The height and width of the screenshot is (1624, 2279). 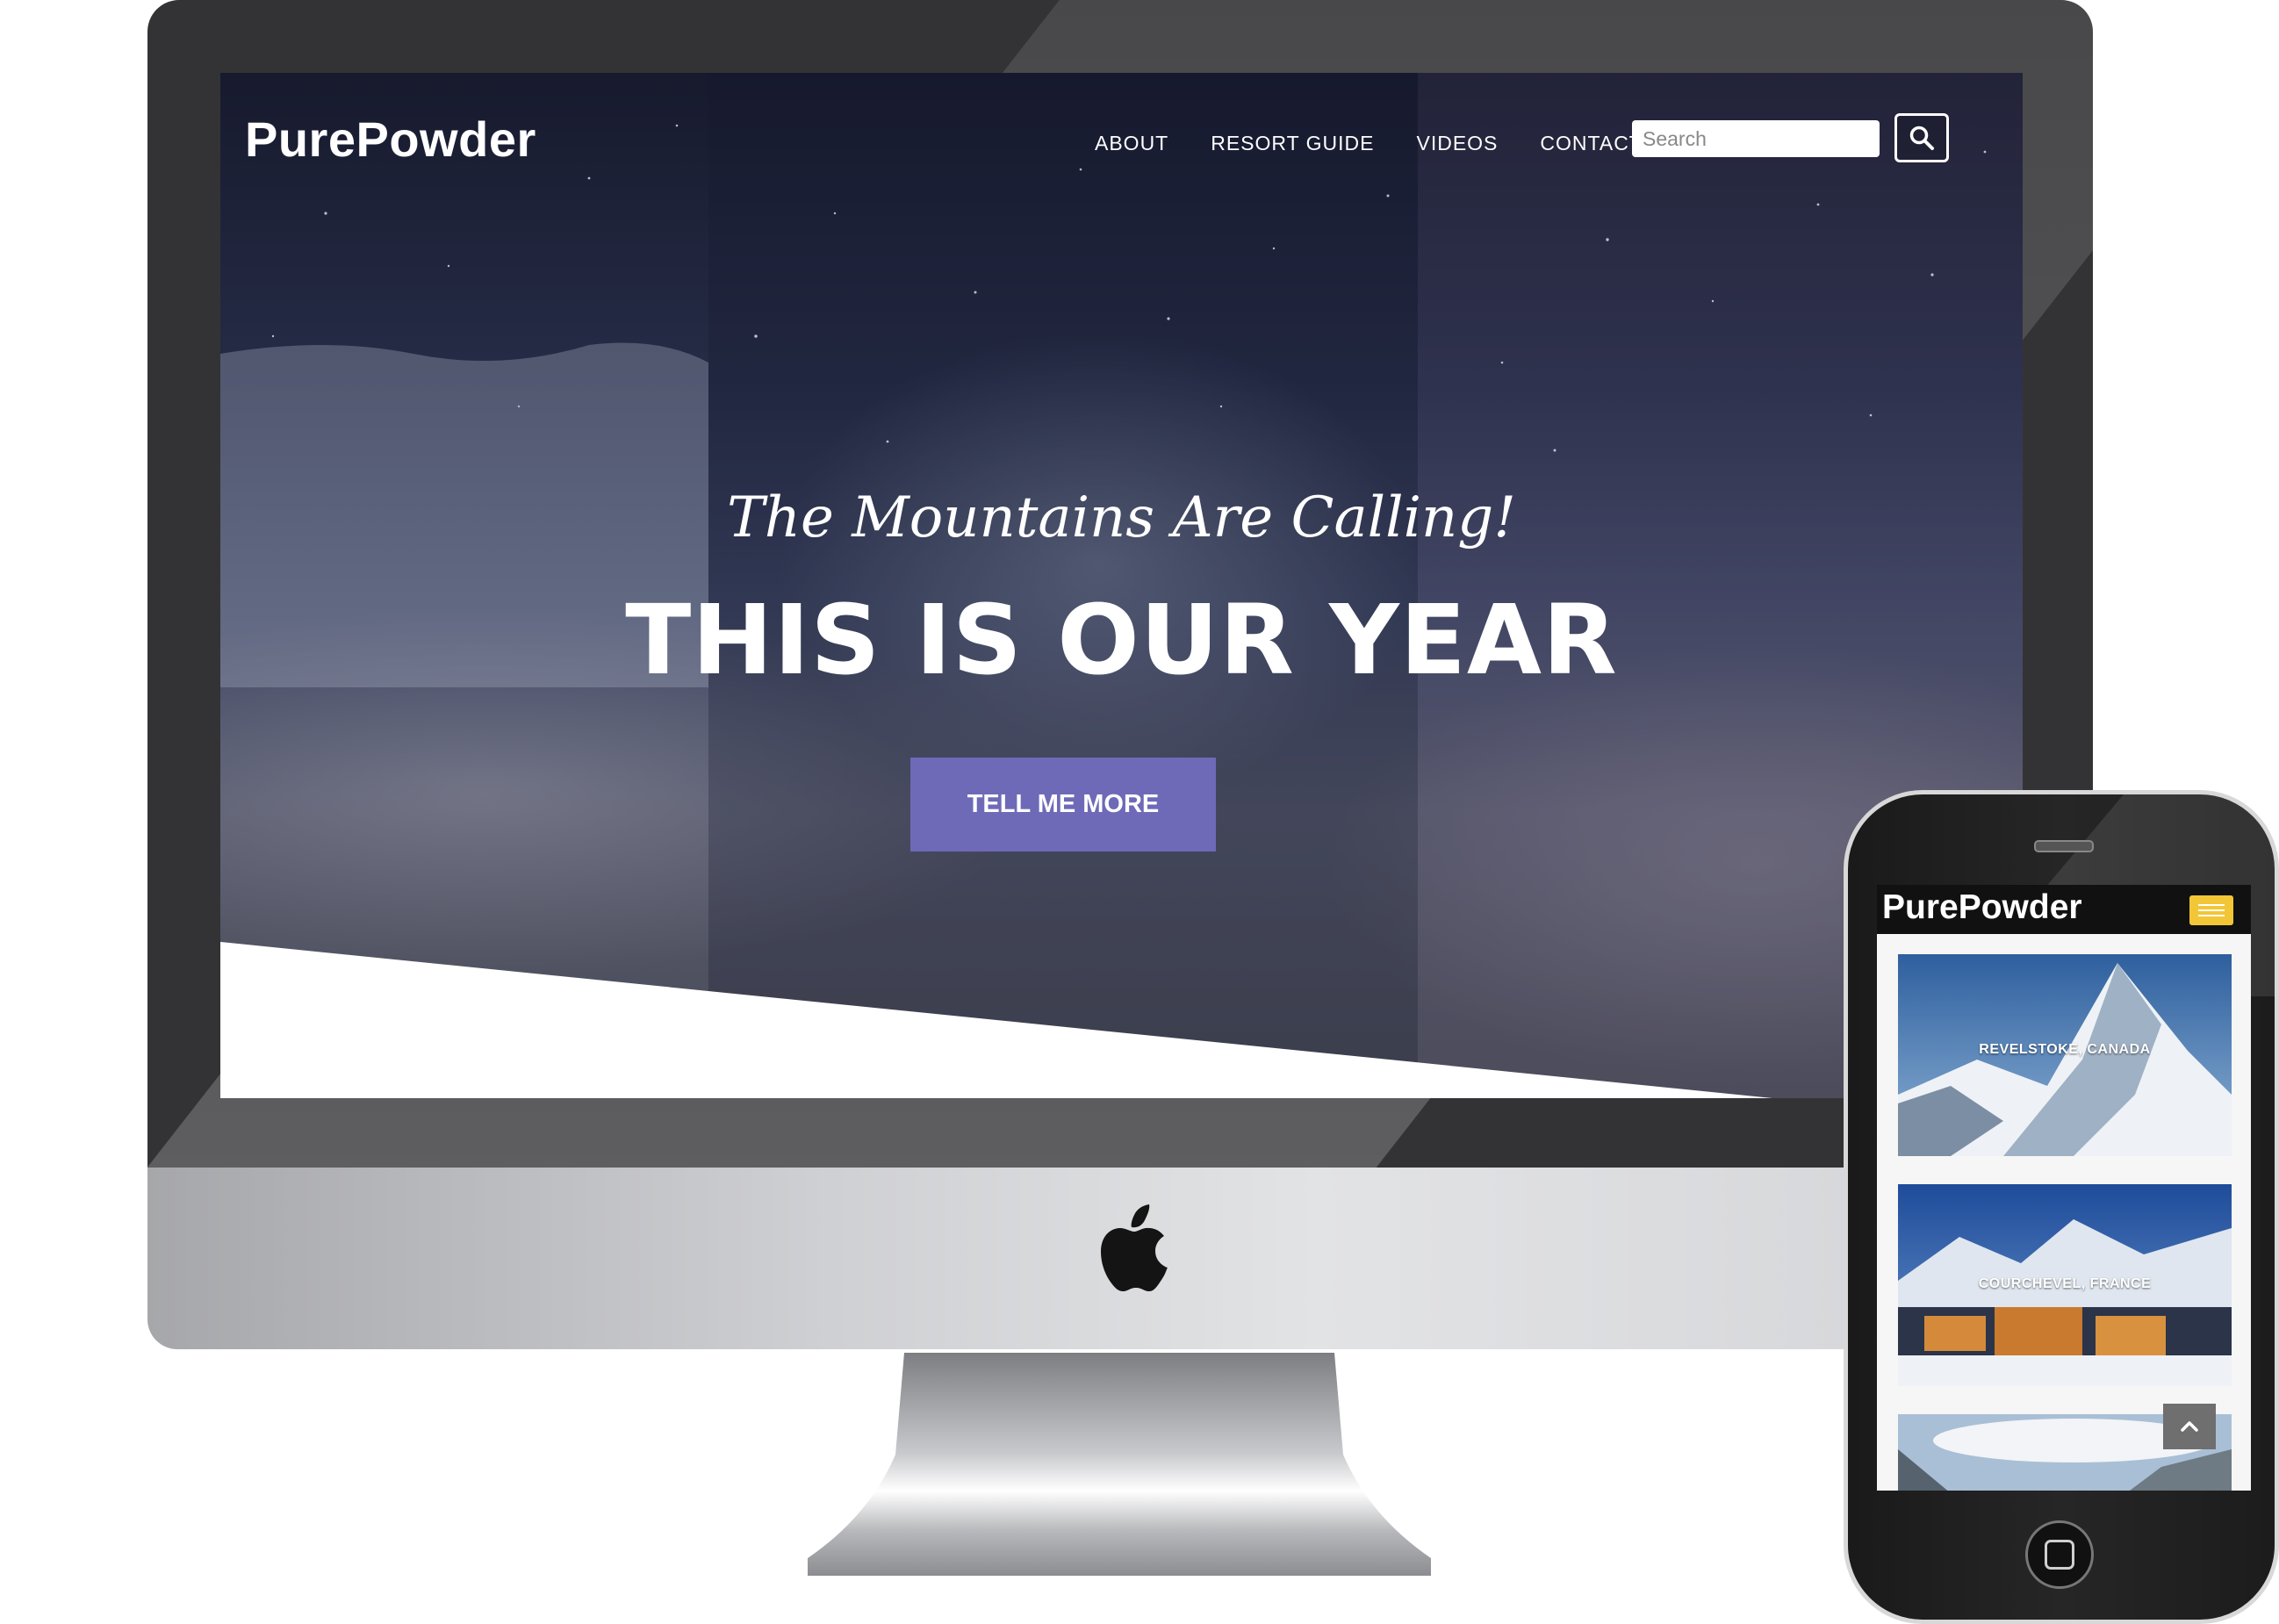 What do you see at coordinates (1120, 1465) in the screenshot?
I see `monitor-stand` at bounding box center [1120, 1465].